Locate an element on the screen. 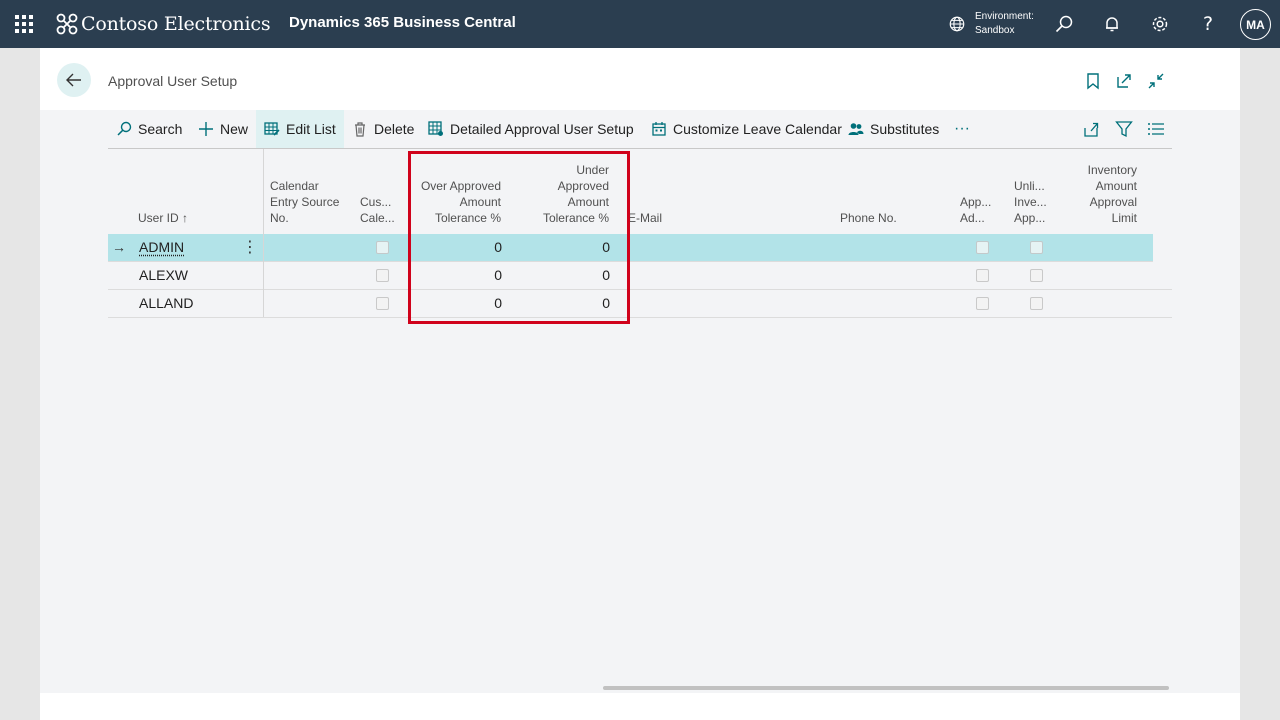  environment-indicator: Environment: Sandbox is located at coordinates (991, 24).